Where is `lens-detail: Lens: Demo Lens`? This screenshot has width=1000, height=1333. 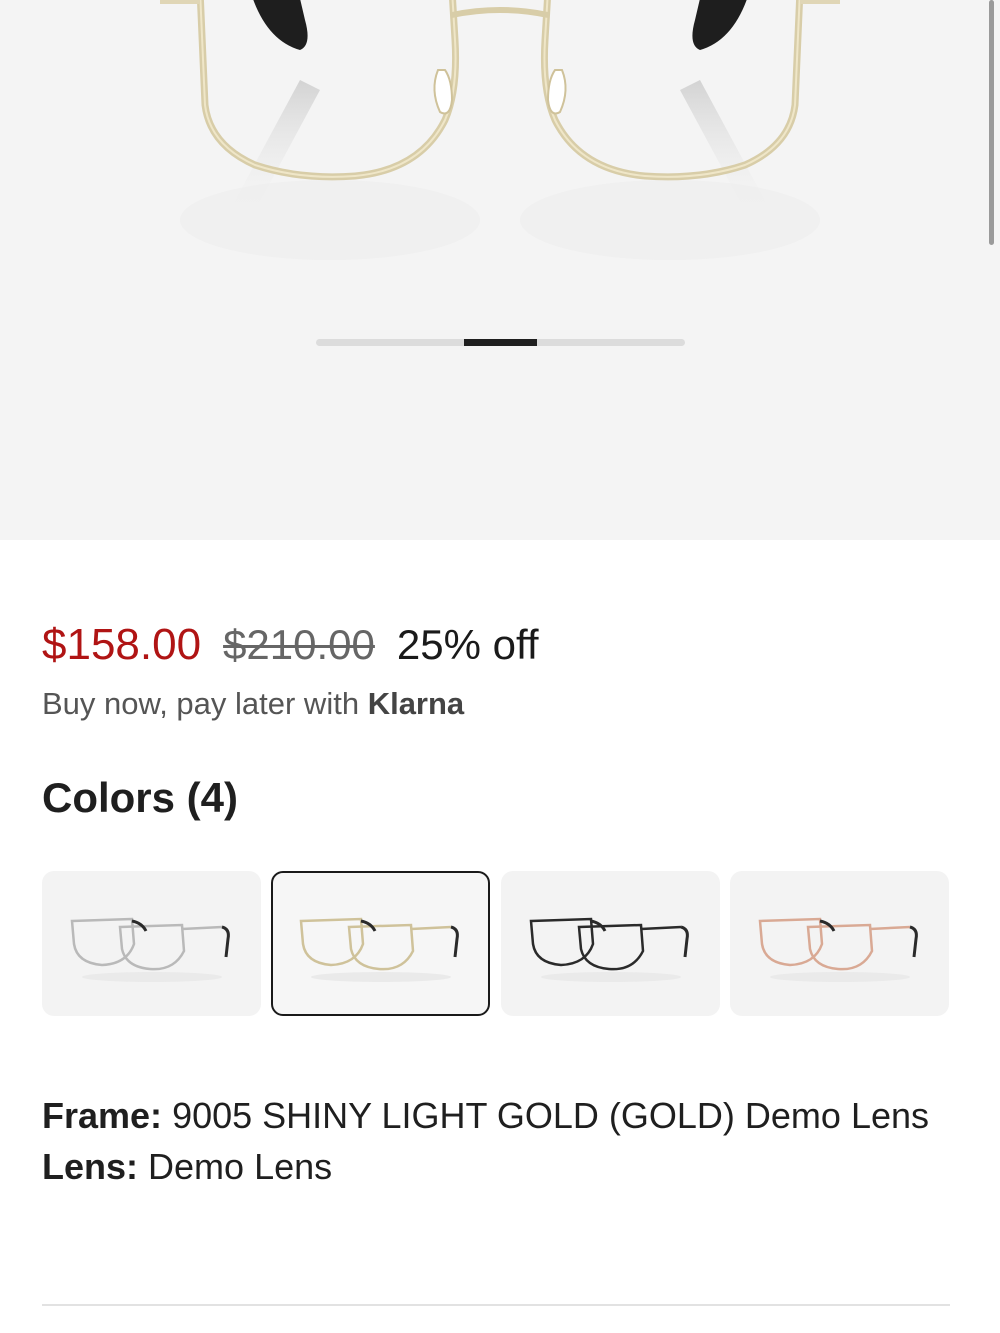
lens-detail: Lens: Demo Lens is located at coordinates (492, 1166).